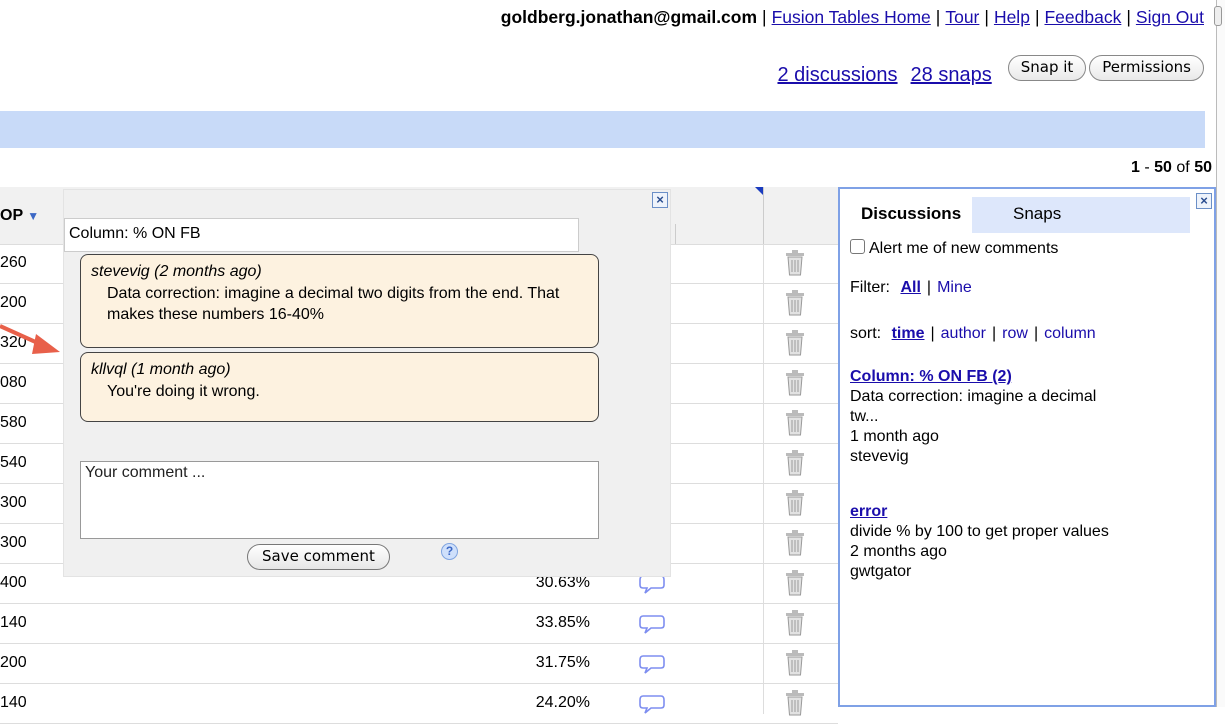 This screenshot has width=1226, height=724. I want to click on alert-label: Alert me of new comments, so click(964, 248).